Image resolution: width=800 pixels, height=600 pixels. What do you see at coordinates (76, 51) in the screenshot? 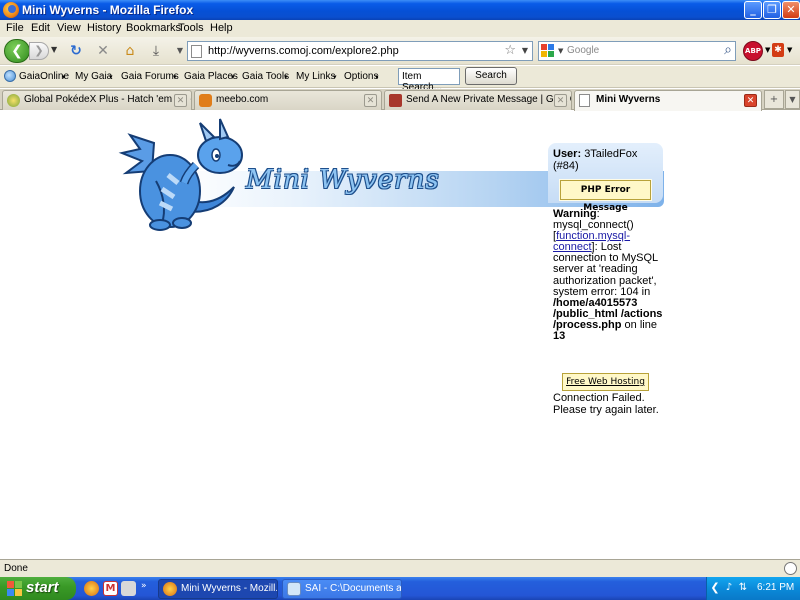
I see `reload-icon: ↻` at bounding box center [76, 51].